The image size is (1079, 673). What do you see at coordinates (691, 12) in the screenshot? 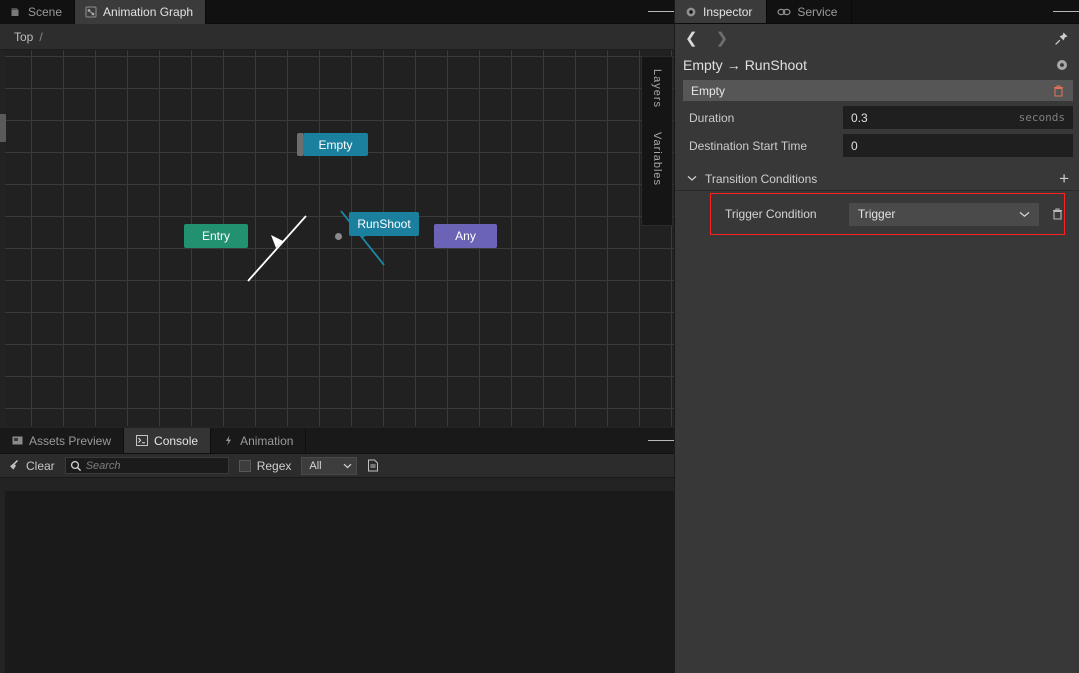
I see `gear-icon` at bounding box center [691, 12].